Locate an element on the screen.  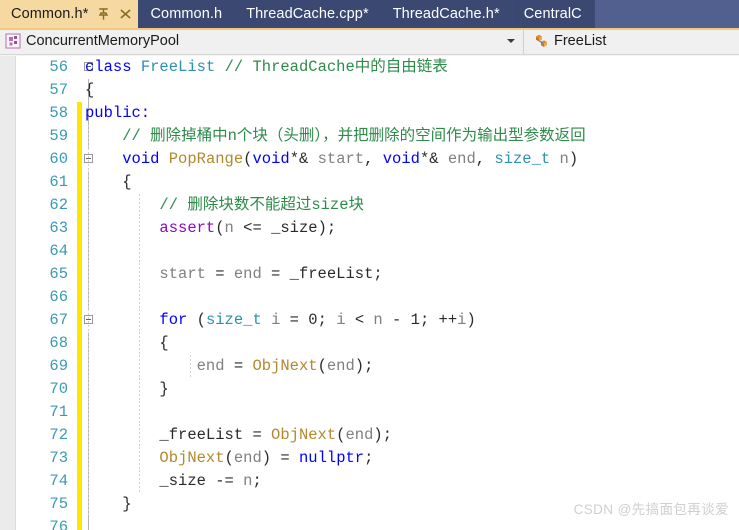
line-number: 68 is located at coordinates (58, 343).